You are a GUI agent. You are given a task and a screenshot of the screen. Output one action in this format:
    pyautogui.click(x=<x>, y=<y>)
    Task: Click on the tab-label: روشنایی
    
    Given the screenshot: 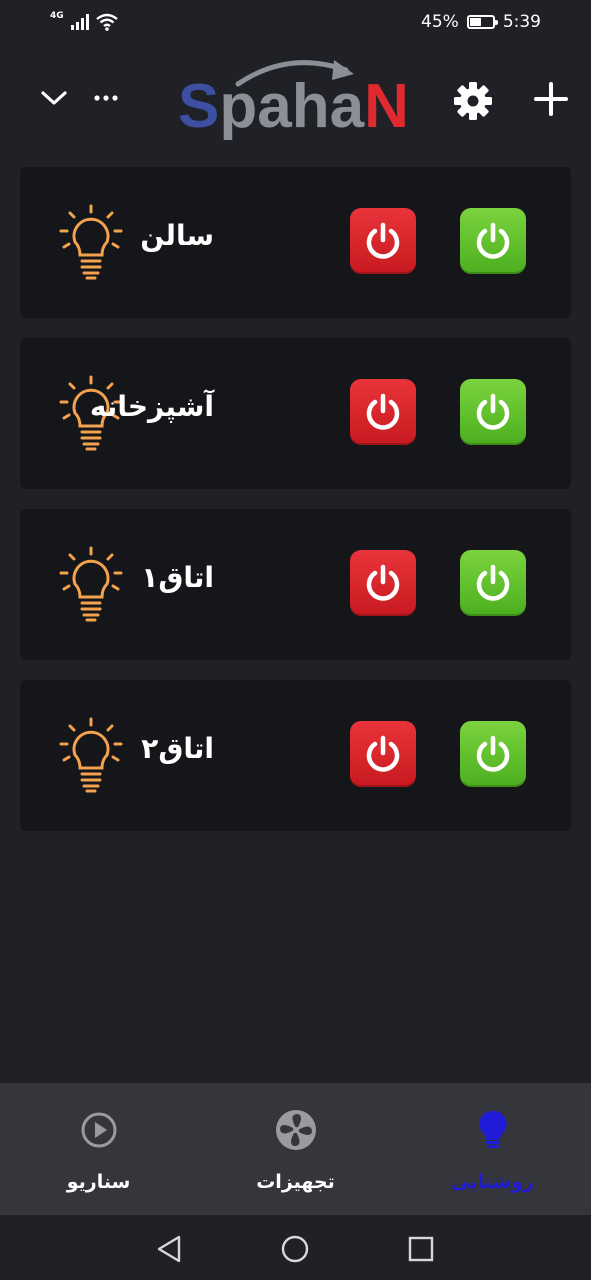 What is the action you would take?
    pyautogui.click(x=492, y=1182)
    